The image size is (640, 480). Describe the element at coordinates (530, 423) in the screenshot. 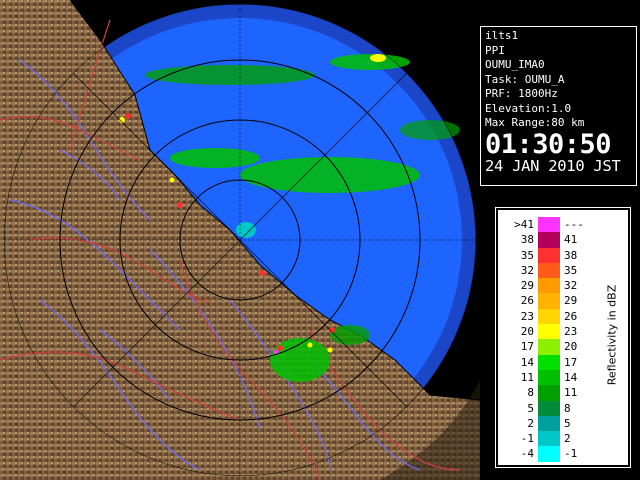

I see `legend-lower-bound: 2` at that location.